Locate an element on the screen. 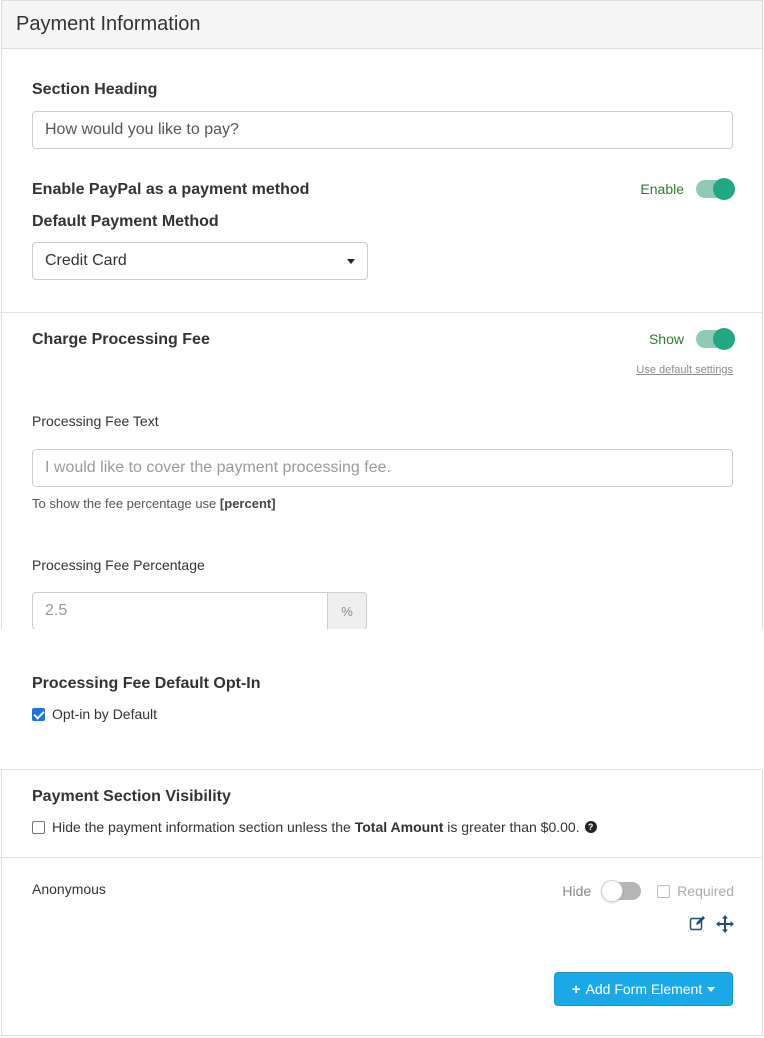  section-heading-input is located at coordinates (382, 130).